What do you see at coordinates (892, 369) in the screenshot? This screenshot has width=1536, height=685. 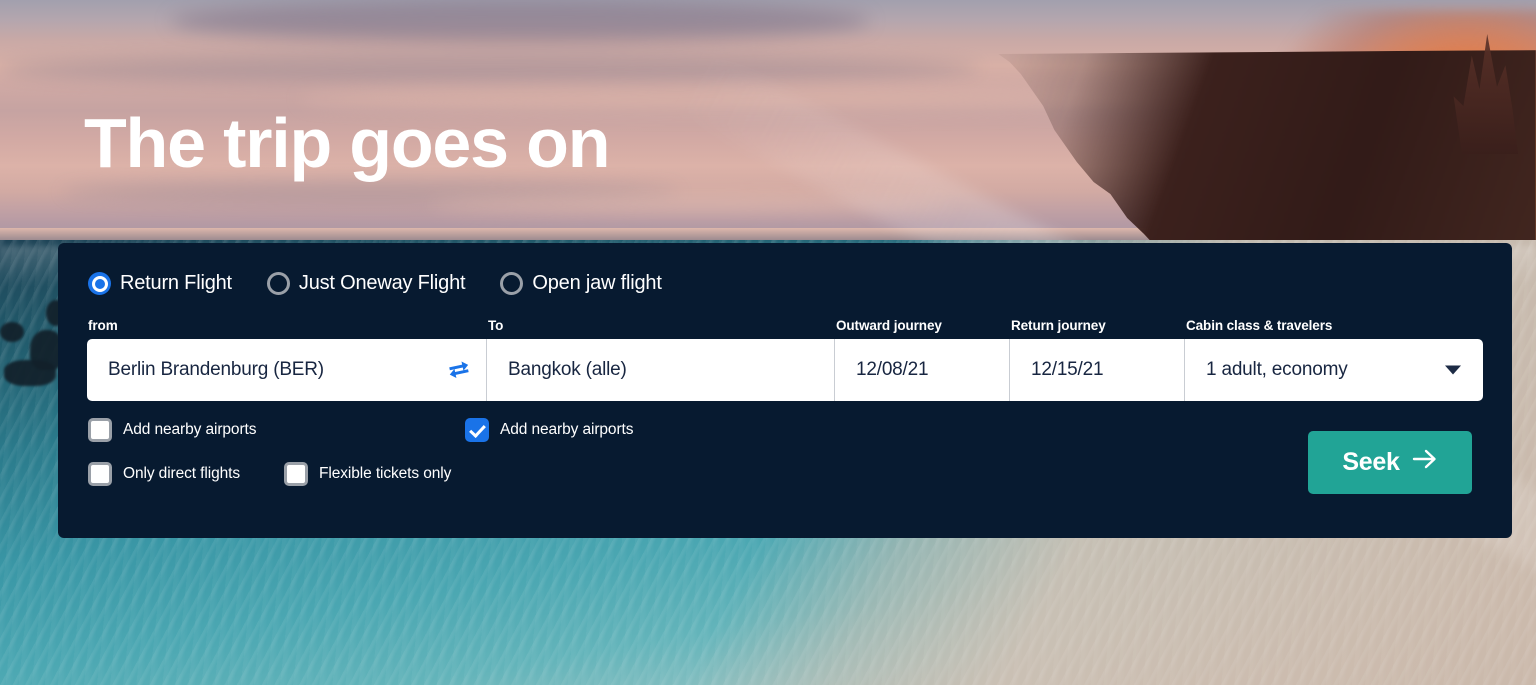 I see `outward-date-value: 12/08/21` at bounding box center [892, 369].